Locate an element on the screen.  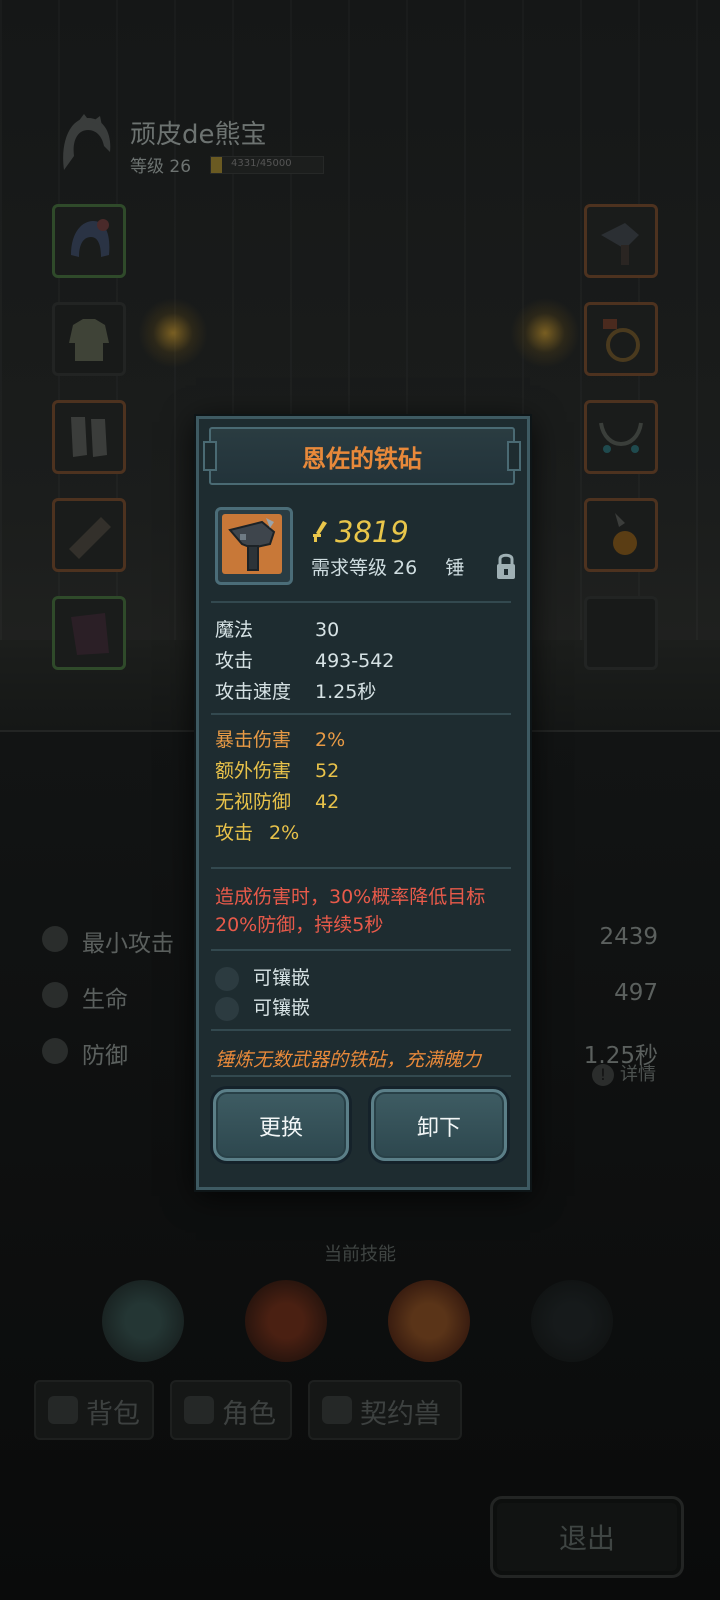
exit-label: 退出 is located at coordinates (586, 1538).